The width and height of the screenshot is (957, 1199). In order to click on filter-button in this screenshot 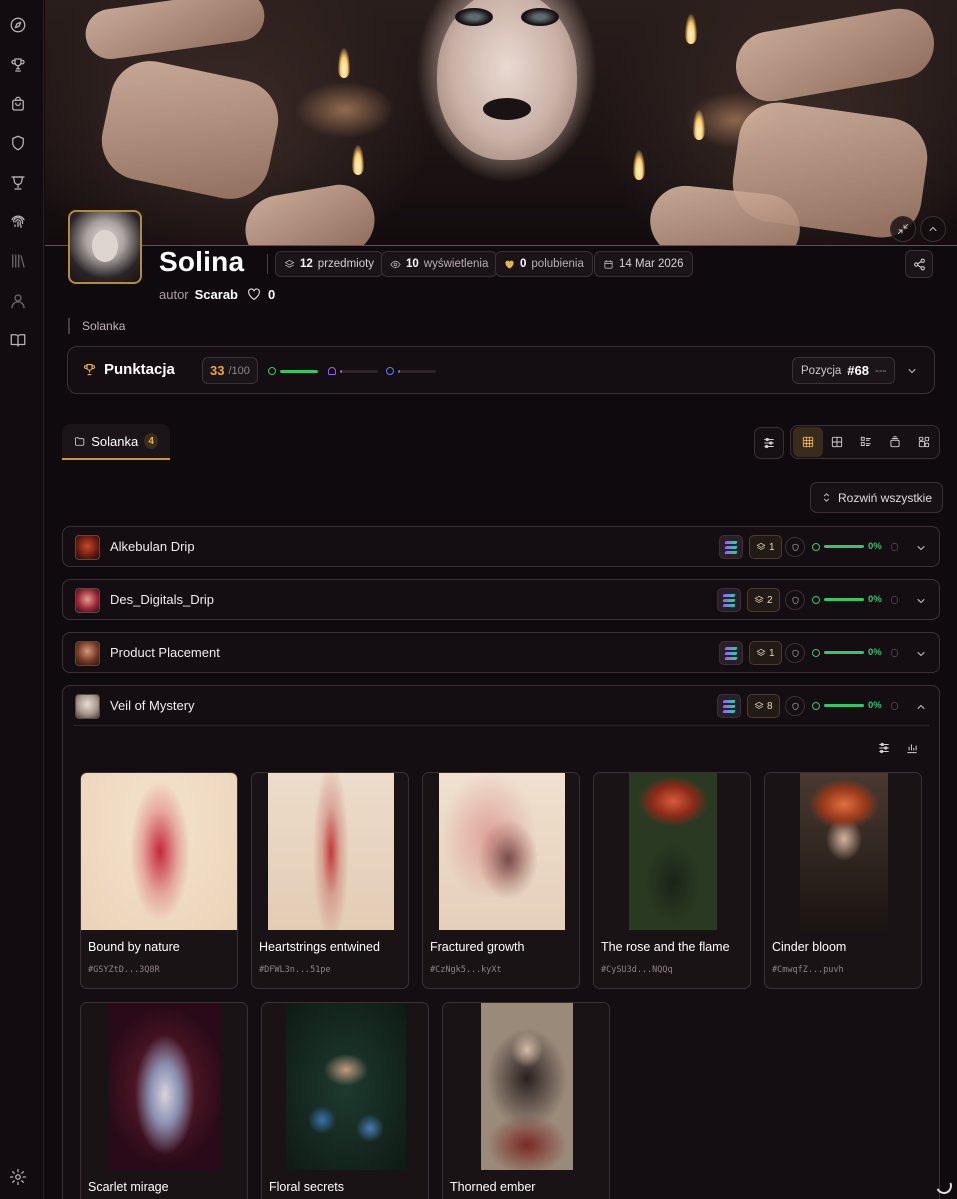, I will do `click(769, 443)`.